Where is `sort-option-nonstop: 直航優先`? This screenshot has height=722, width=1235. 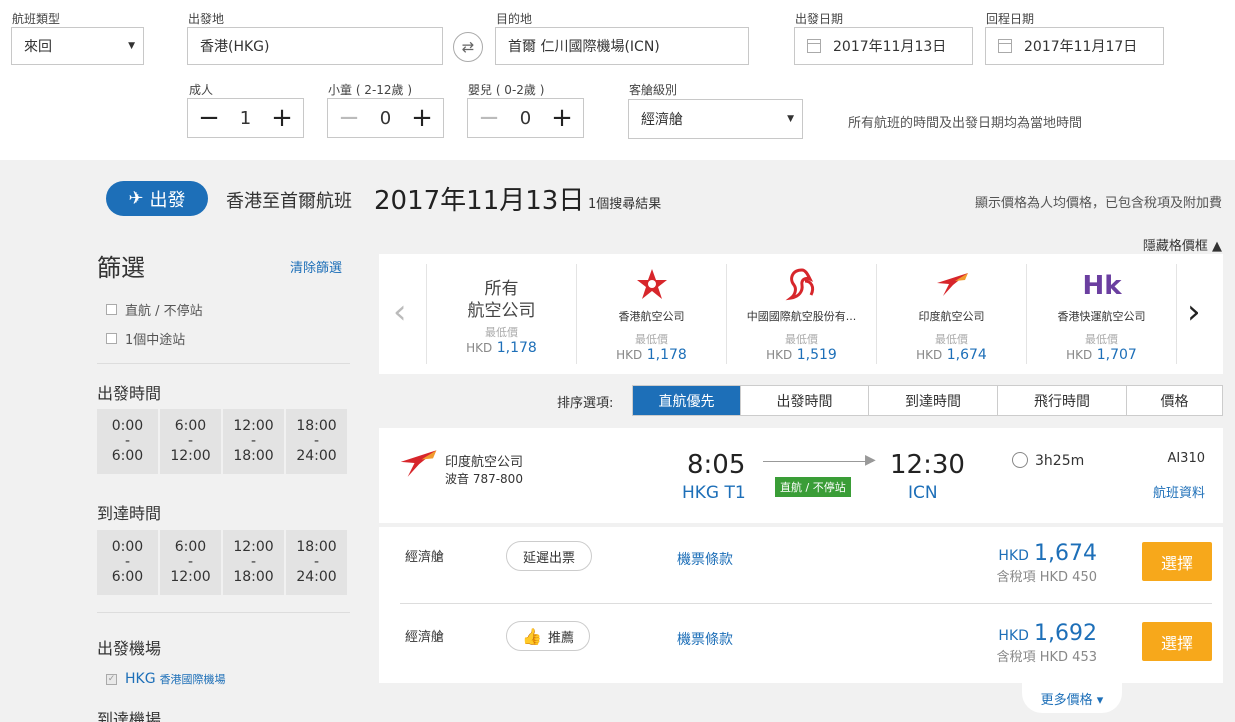
sort-option-nonstop: 直航優先 is located at coordinates (687, 400).